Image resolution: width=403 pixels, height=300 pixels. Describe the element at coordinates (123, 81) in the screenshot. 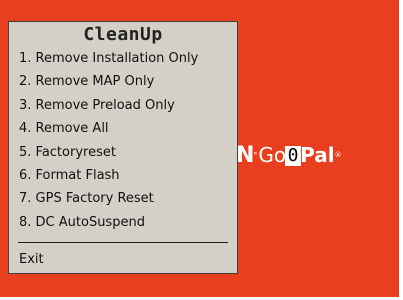

I see `menu-item-remove-map: 2. Remove MAP Only` at that location.